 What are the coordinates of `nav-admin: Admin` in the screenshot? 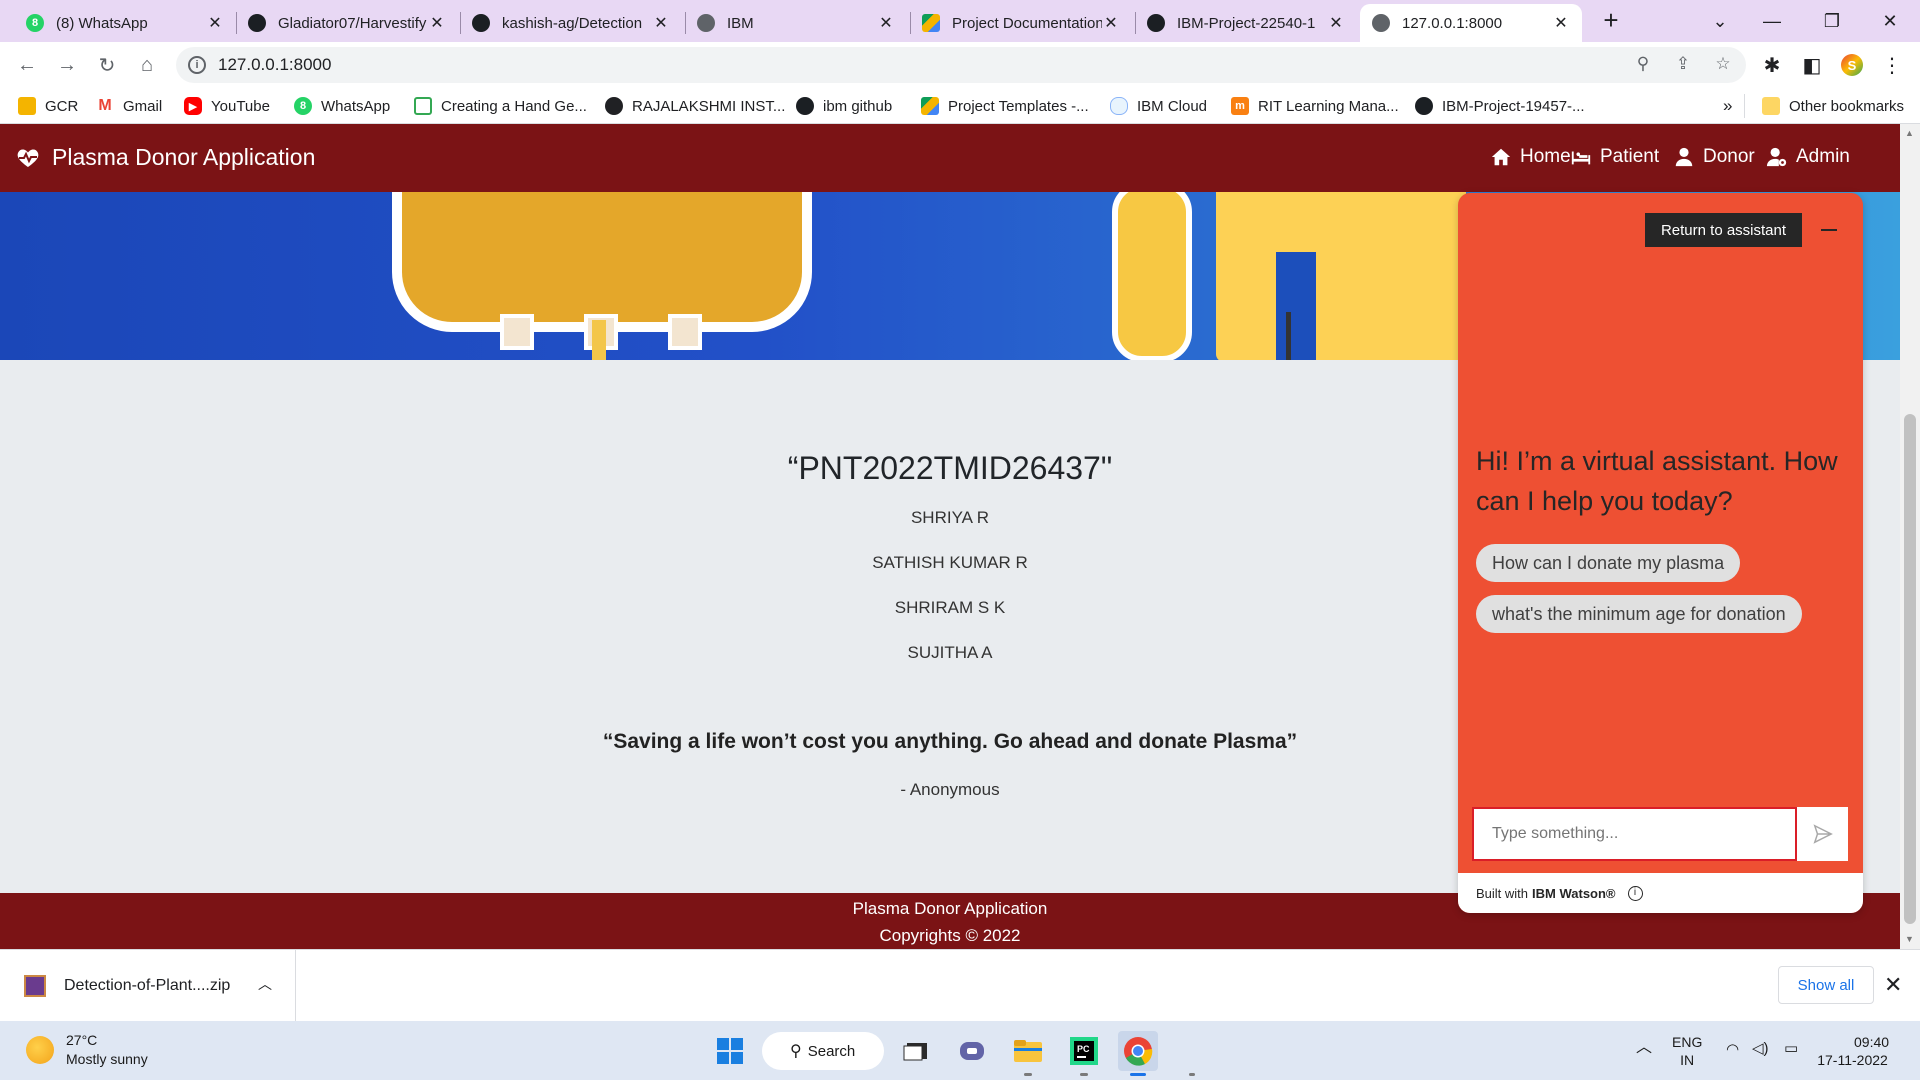 It's located at (1808, 157).